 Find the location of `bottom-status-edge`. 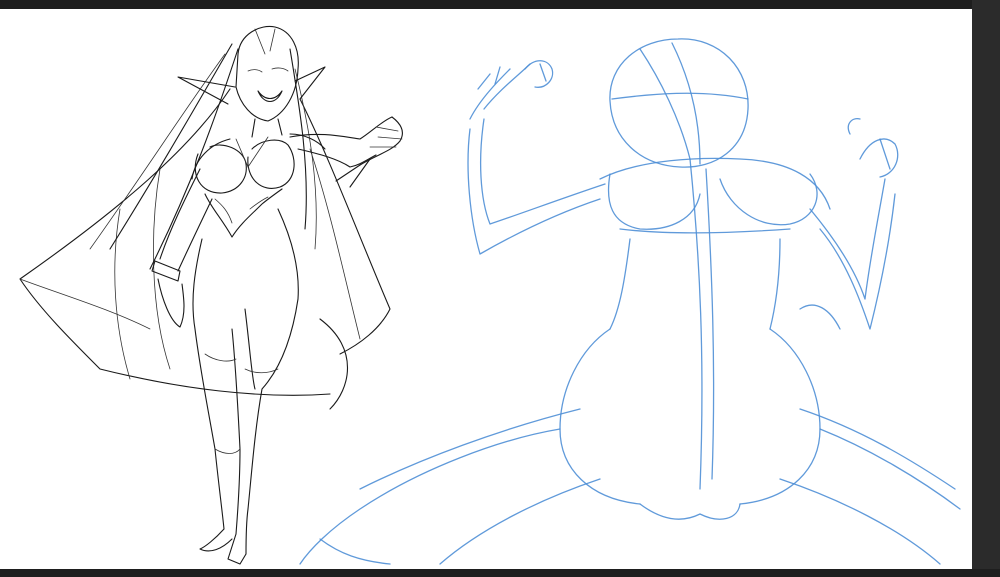

bottom-status-edge is located at coordinates (500, 573).